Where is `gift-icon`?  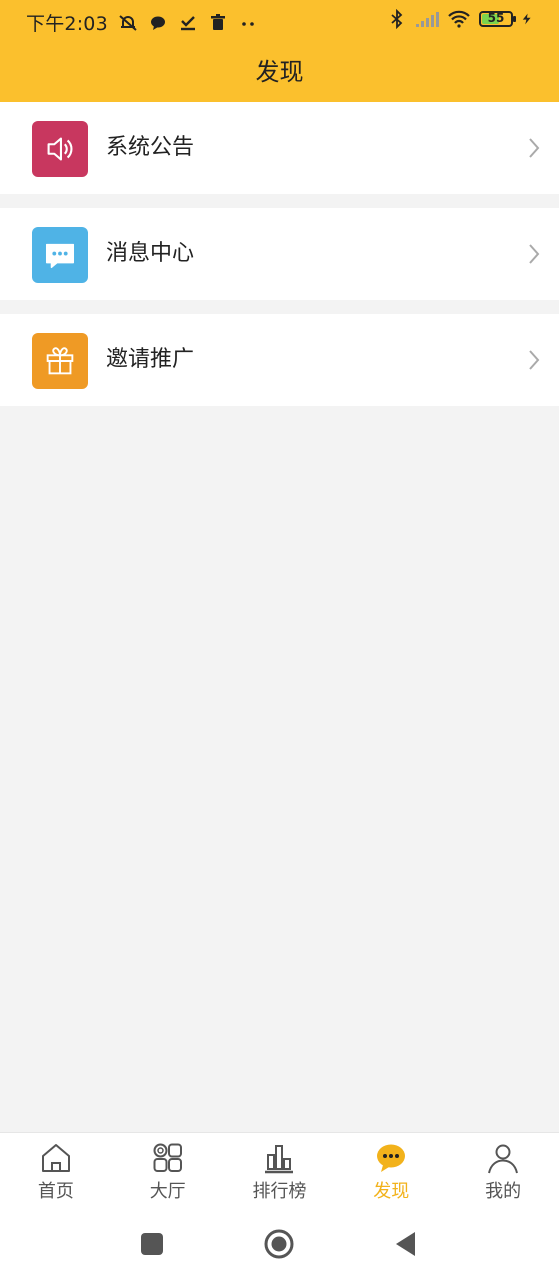
gift-icon is located at coordinates (60, 361).